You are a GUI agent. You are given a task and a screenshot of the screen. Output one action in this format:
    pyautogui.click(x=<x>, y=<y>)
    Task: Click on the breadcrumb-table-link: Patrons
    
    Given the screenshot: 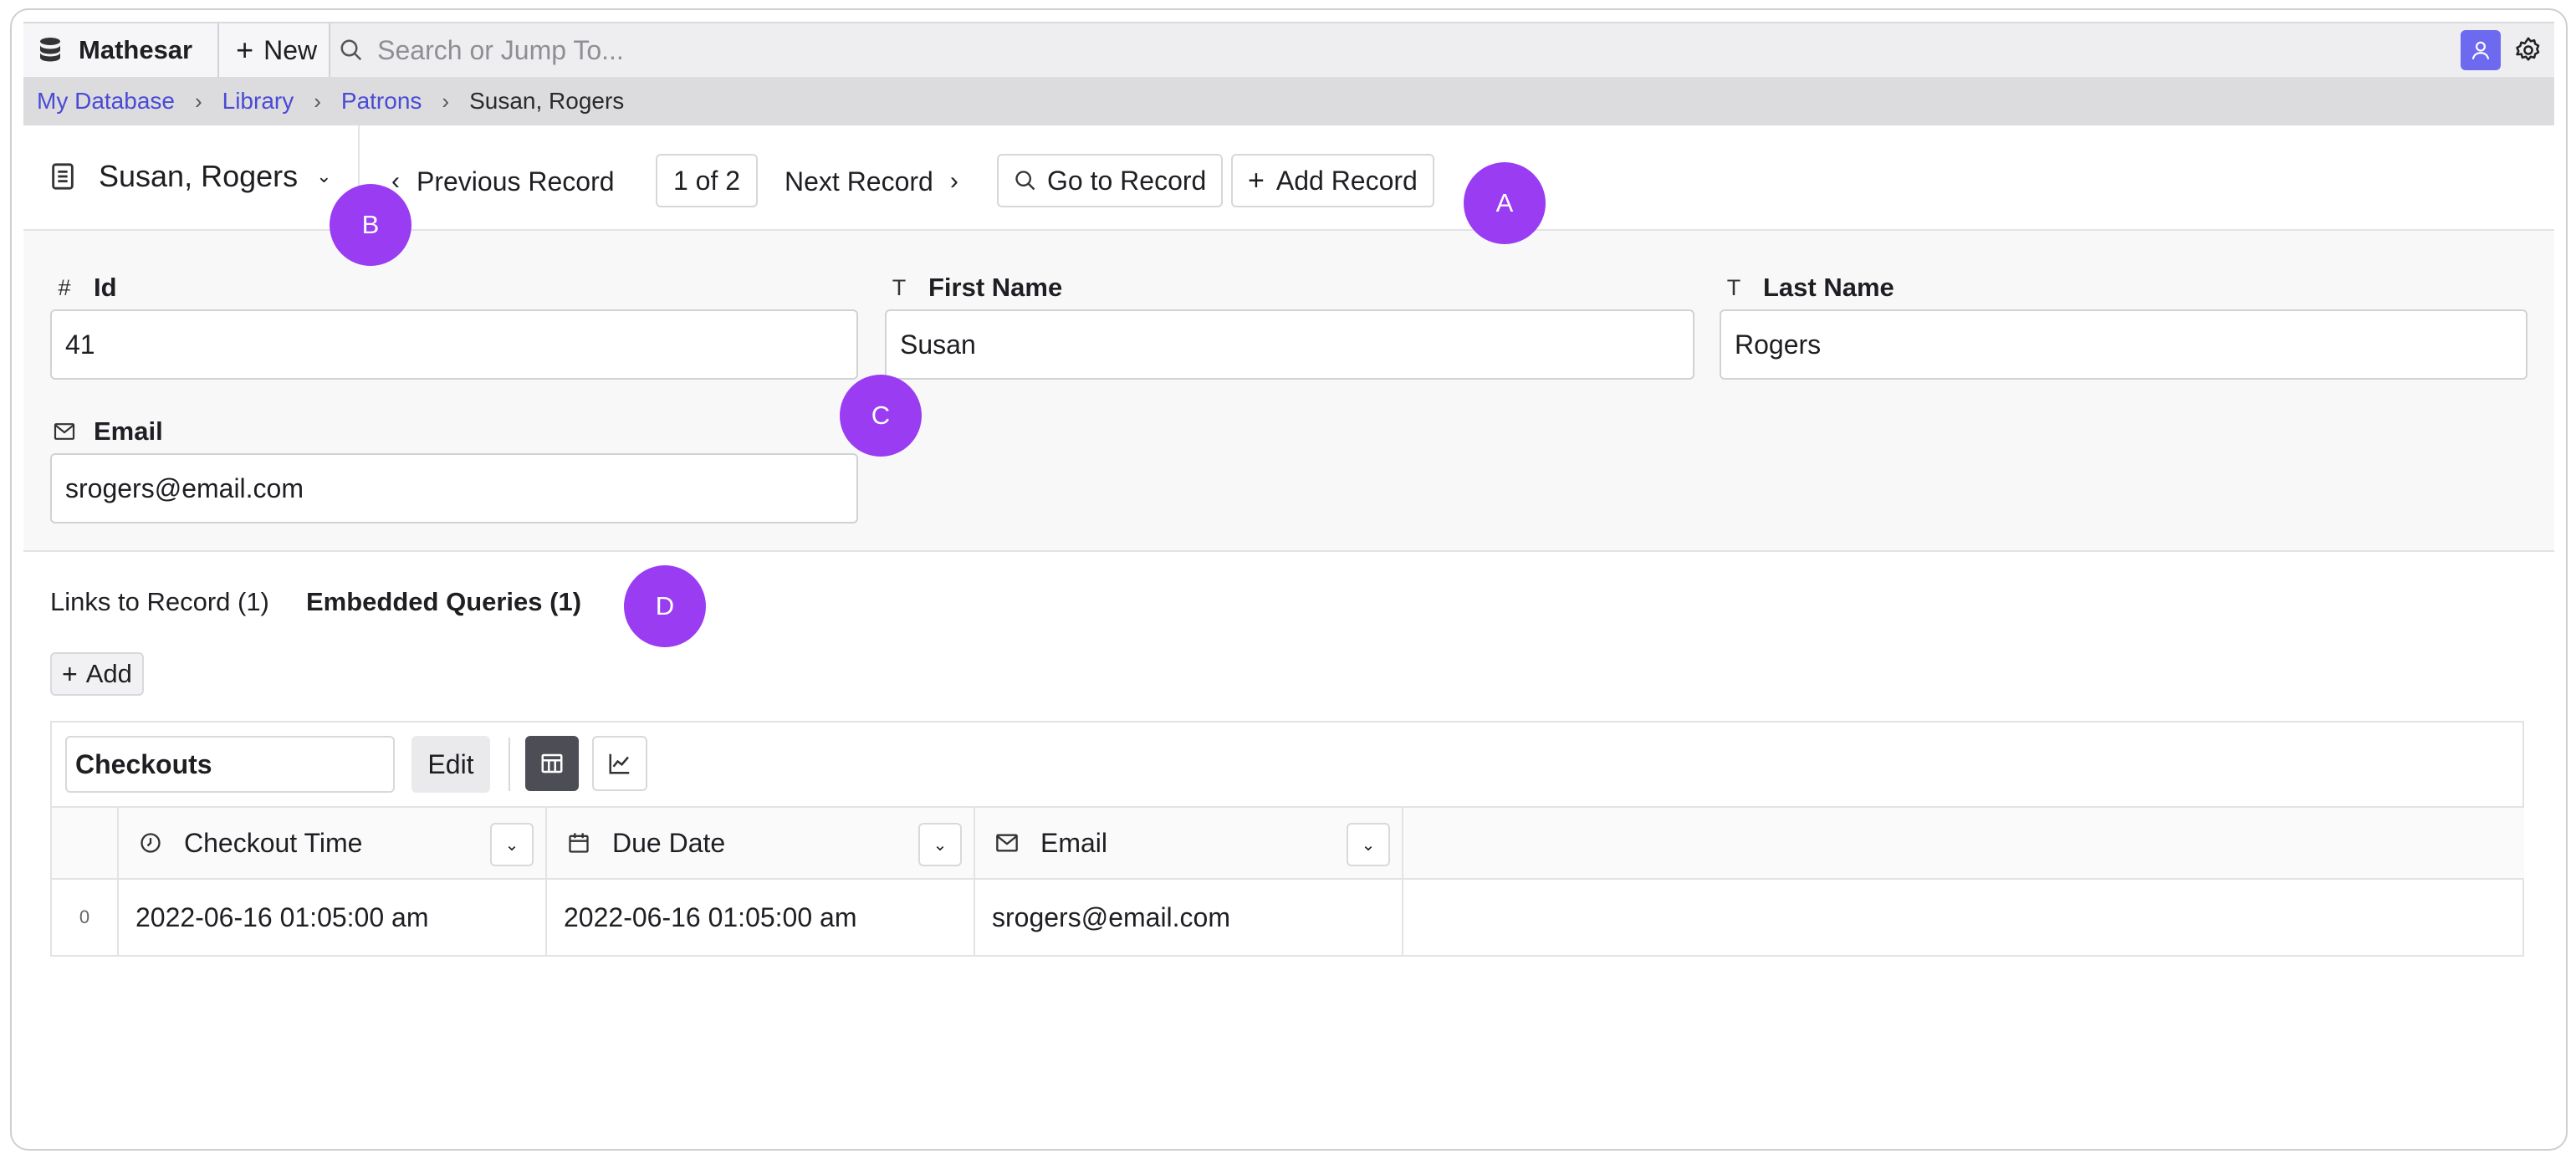 What is the action you would take?
    pyautogui.click(x=381, y=101)
    